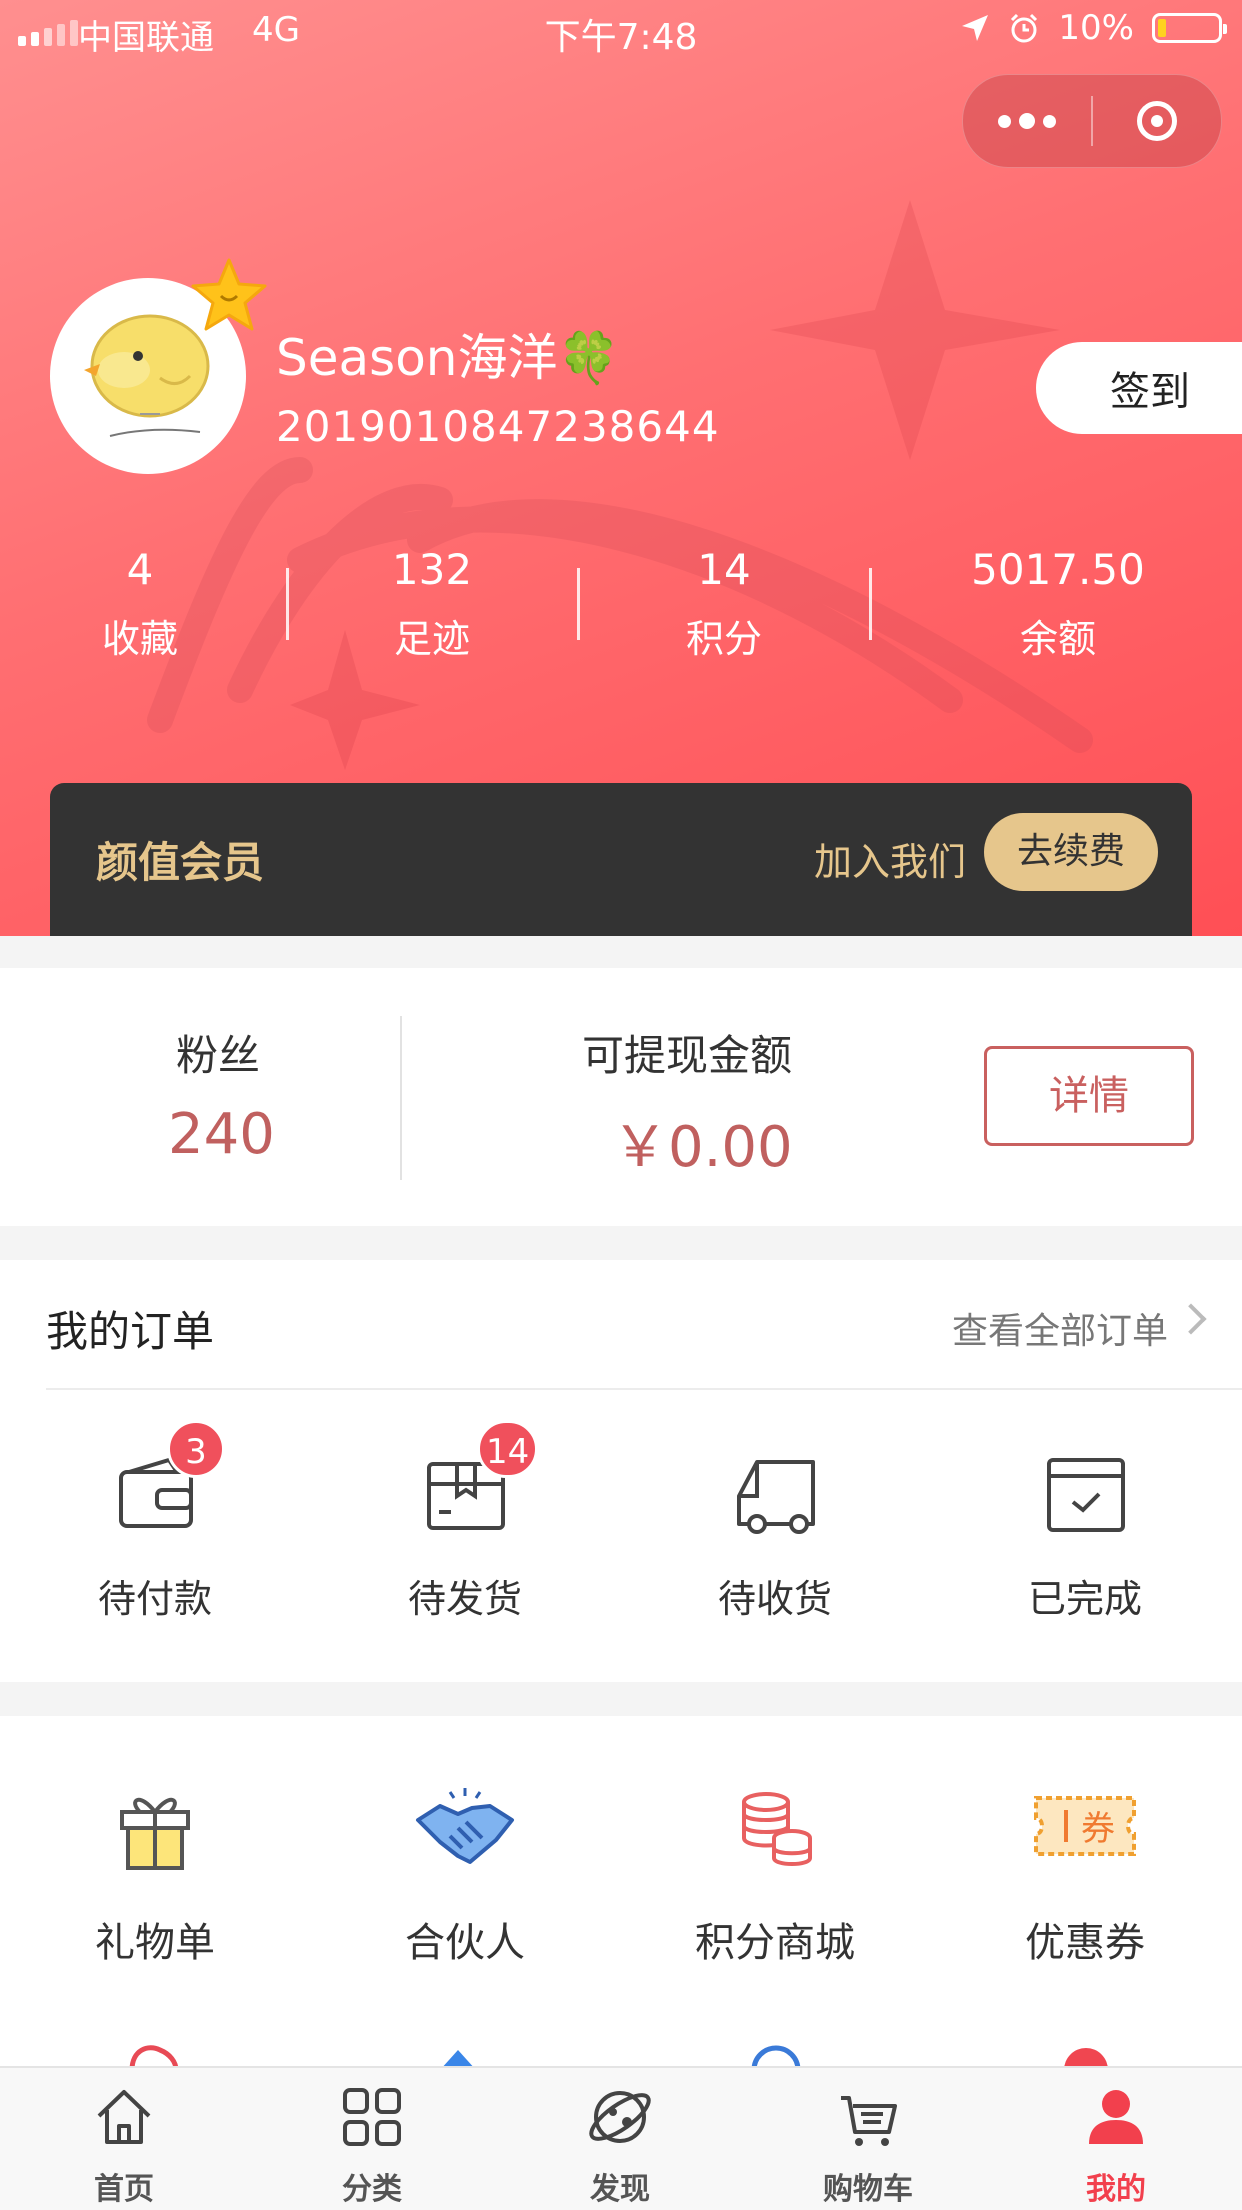 The height and width of the screenshot is (2210, 1242). I want to click on stat-footprints: 132 足迹, so click(432, 601).